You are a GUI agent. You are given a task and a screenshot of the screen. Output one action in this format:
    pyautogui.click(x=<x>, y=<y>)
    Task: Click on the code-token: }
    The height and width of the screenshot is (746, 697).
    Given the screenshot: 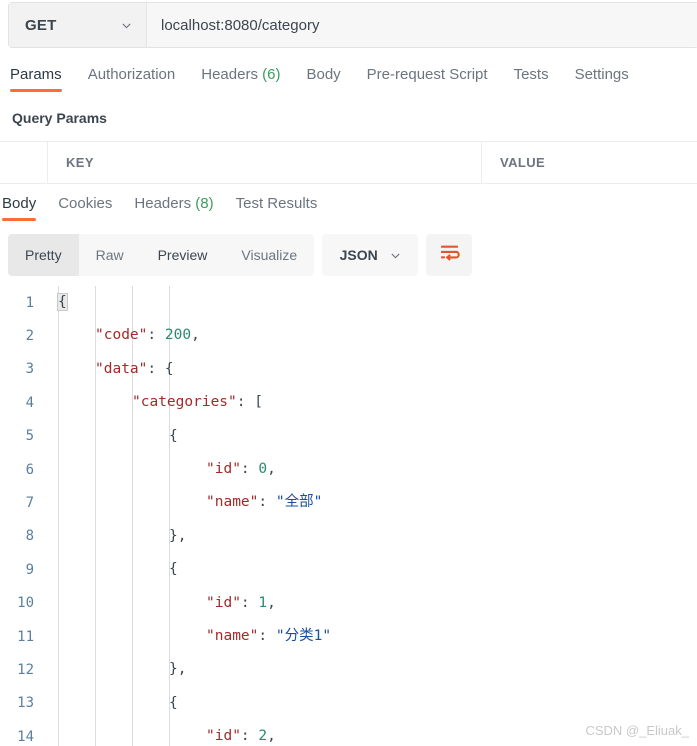 What is the action you would take?
    pyautogui.click(x=173, y=669)
    